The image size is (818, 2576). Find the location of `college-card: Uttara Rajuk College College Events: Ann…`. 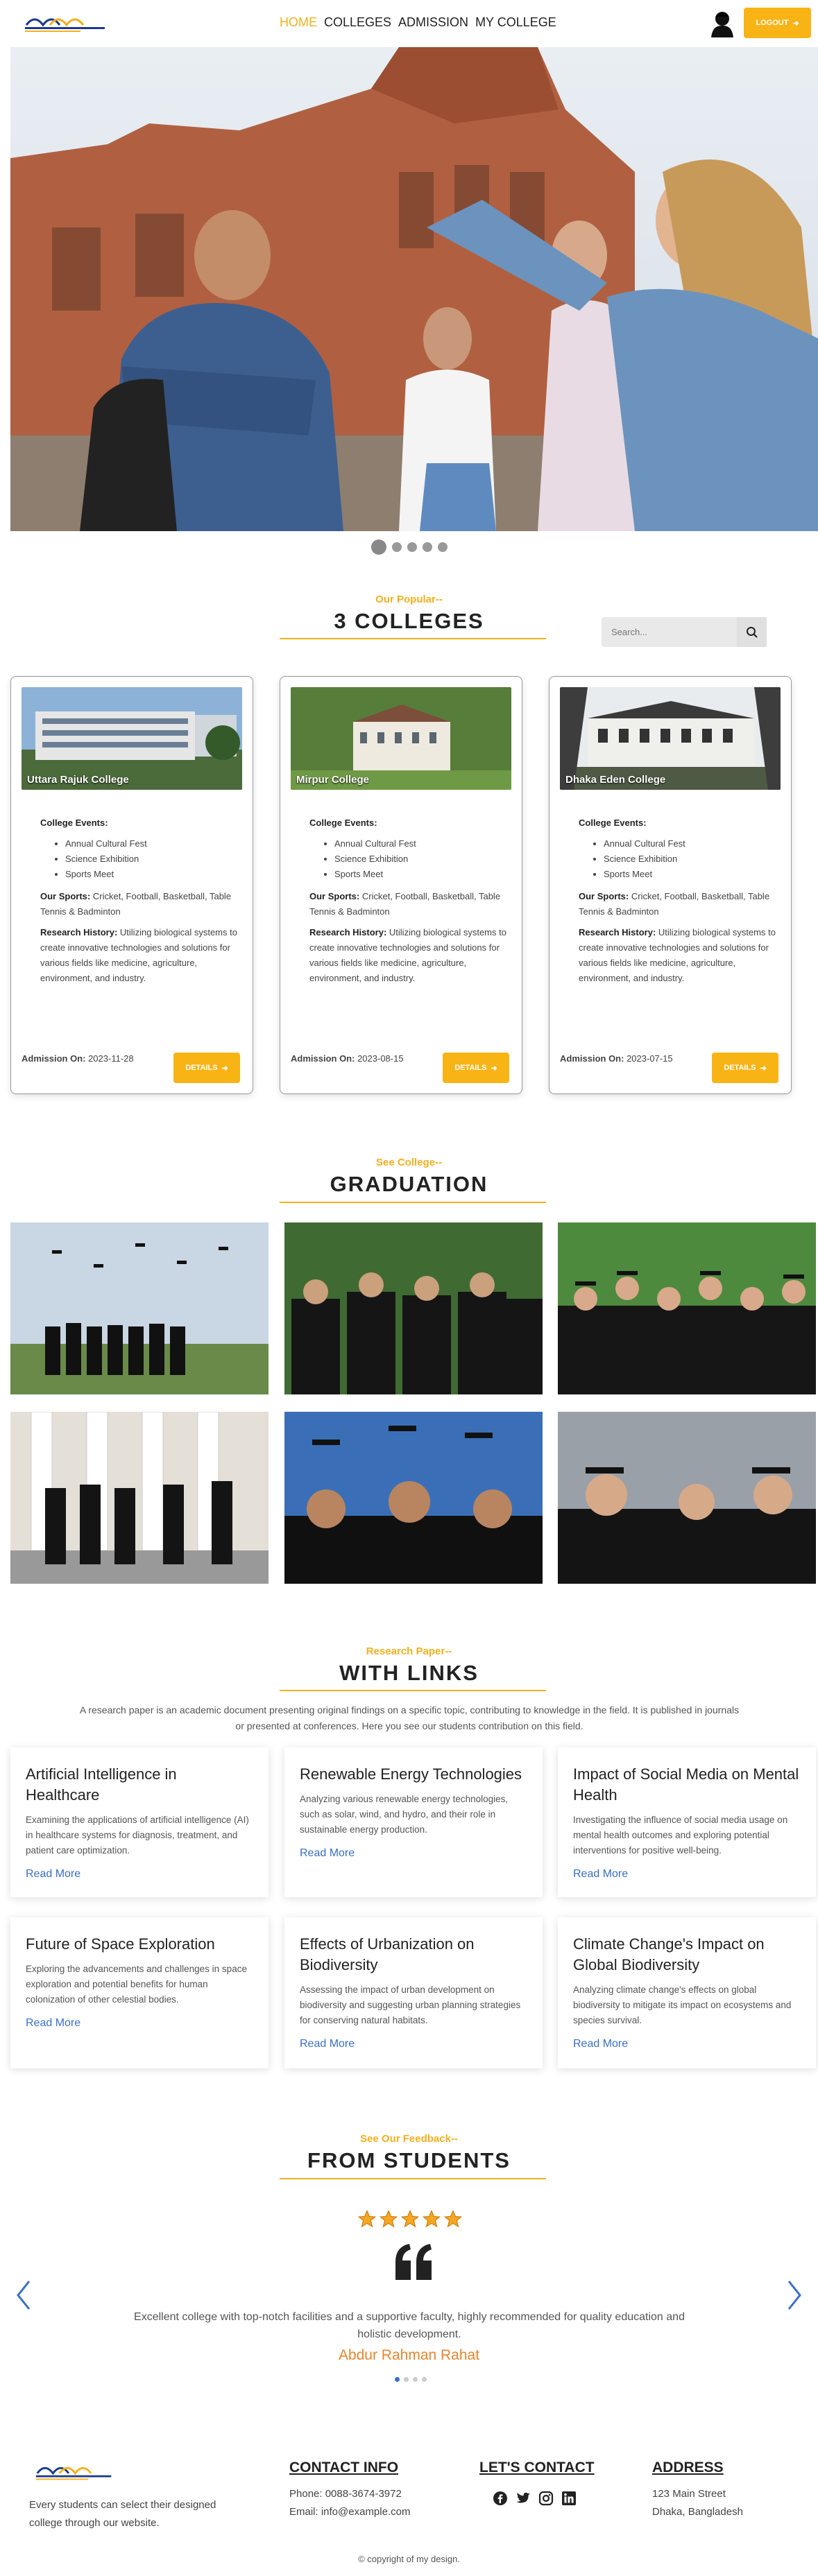

college-card: Uttara Rajuk College College Events: Ann… is located at coordinates (131, 885).